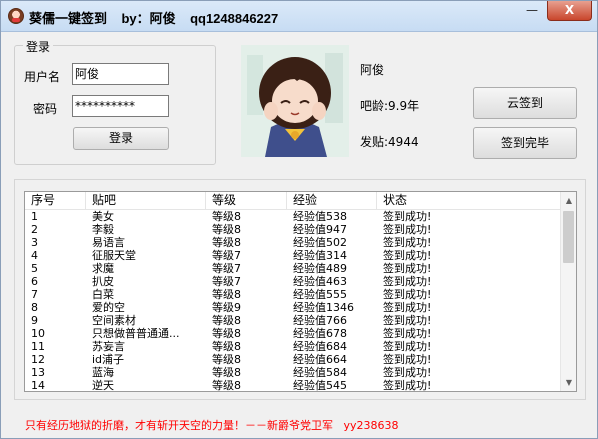 The image size is (598, 439). What do you see at coordinates (292, 229) in the screenshot?
I see `table-row: 2 李毅 等级8 经验值947 签到成功!` at bounding box center [292, 229].